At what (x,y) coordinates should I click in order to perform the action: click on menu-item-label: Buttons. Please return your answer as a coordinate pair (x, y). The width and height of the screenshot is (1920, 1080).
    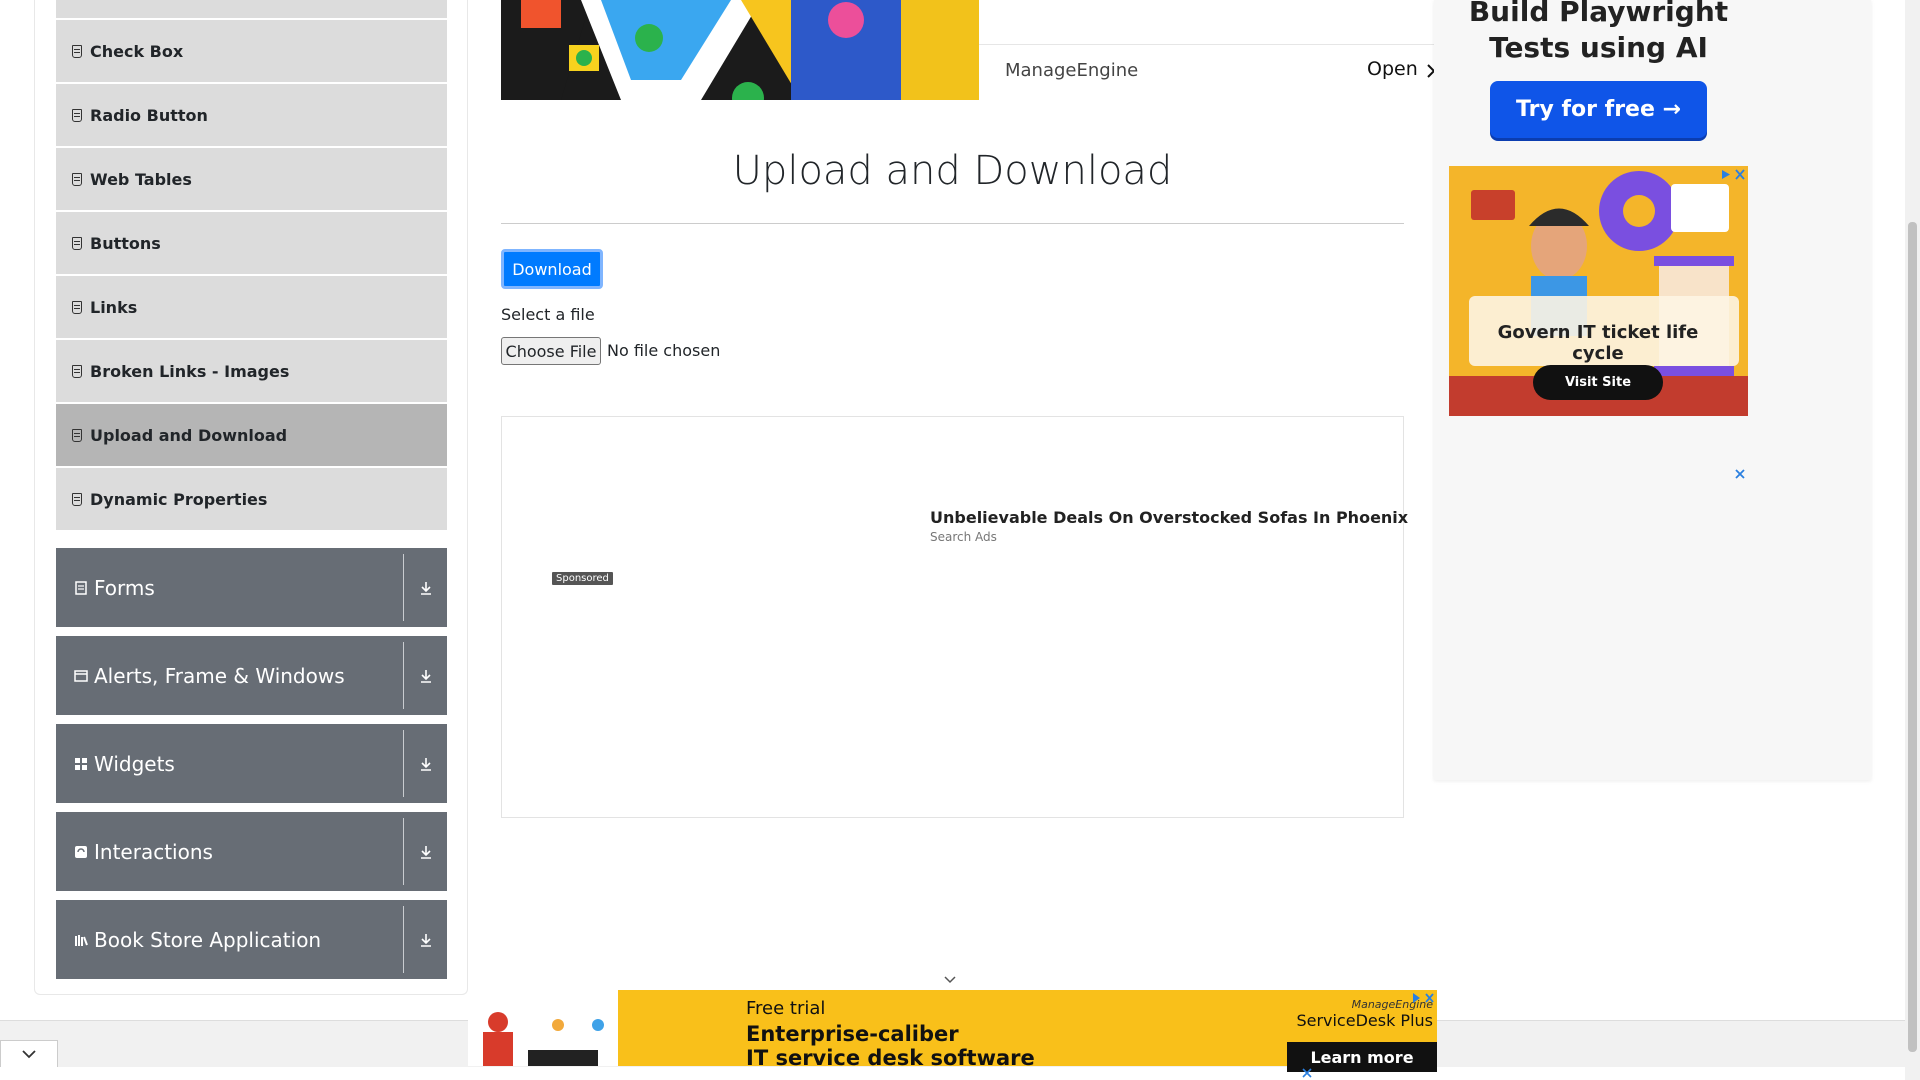
    Looking at the image, I should click on (125, 243).